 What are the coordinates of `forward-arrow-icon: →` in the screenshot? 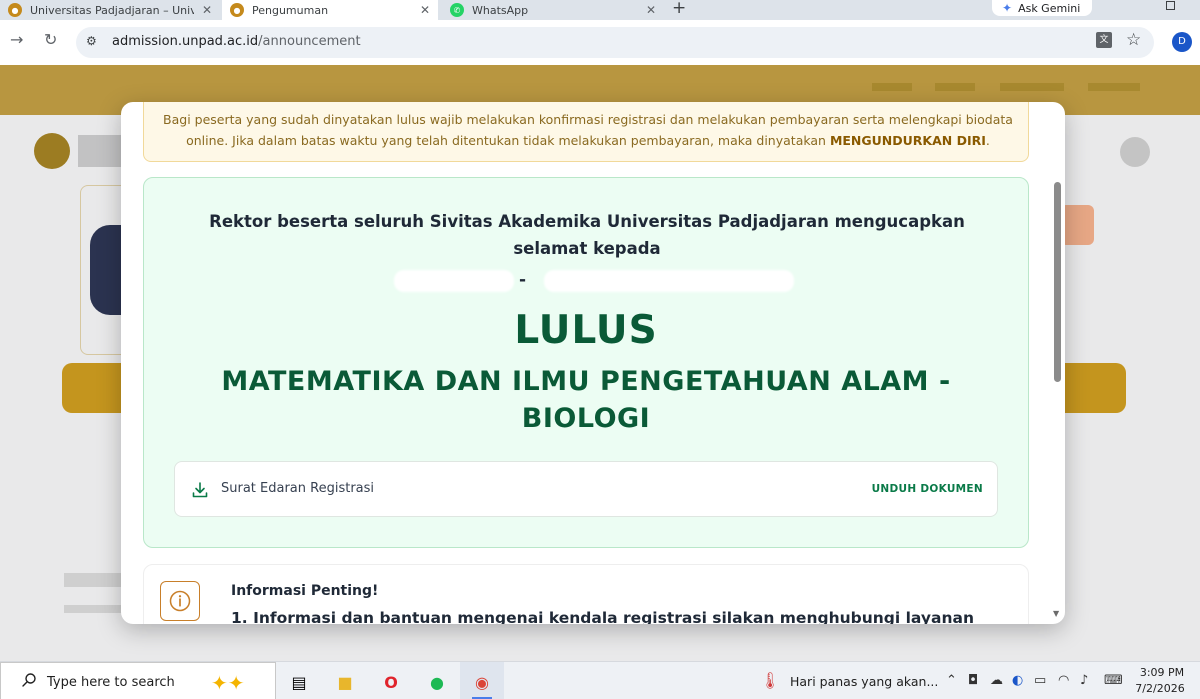 It's located at (16, 39).